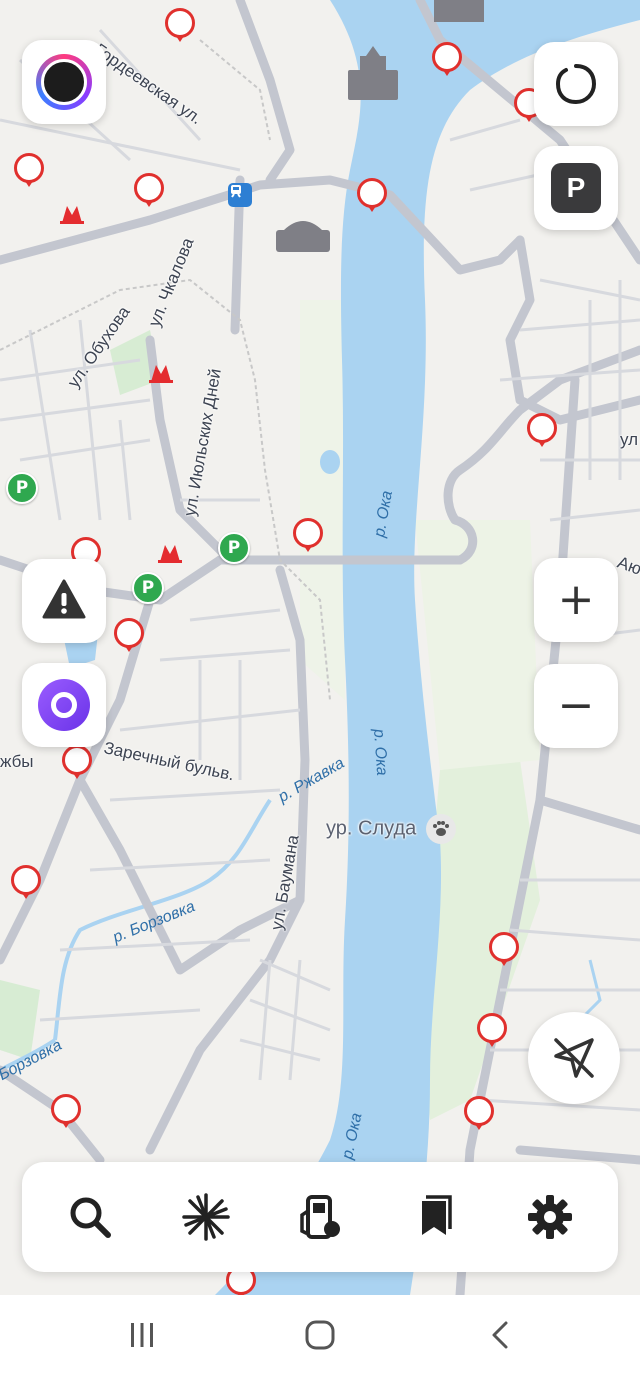 The width and height of the screenshot is (640, 1380). I want to click on zoom-out-button: −, so click(576, 706).